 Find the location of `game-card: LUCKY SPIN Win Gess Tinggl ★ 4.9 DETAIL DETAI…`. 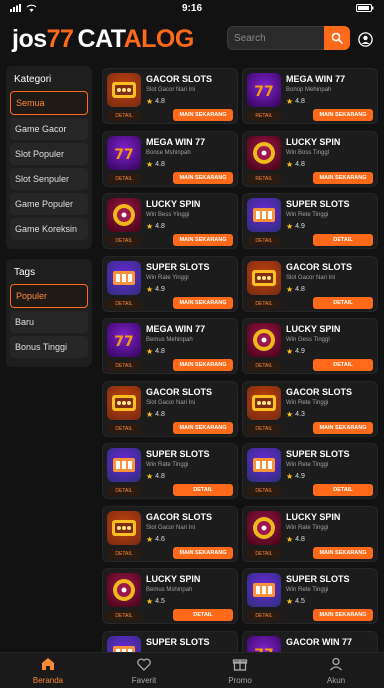

game-card: LUCKY SPIN Win Gess Tinggl ★ 4.9 DETAIL DETAI… is located at coordinates (310, 346).